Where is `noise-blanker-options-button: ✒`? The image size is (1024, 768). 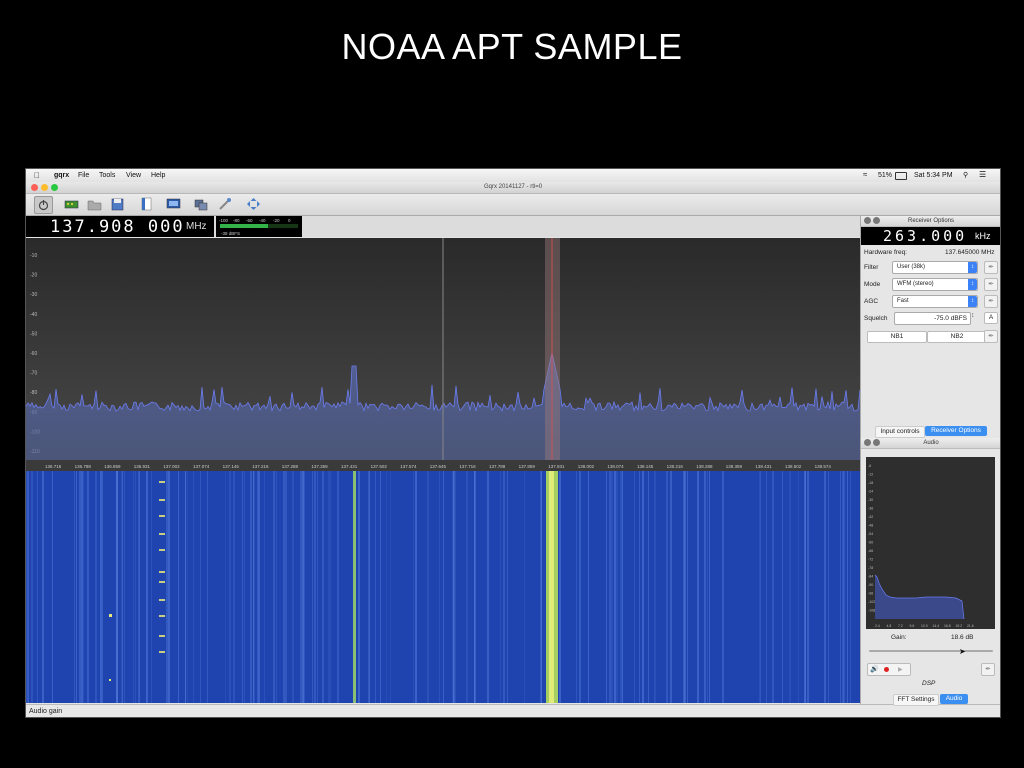
noise-blanker-options-button: ✒ is located at coordinates (991, 336).